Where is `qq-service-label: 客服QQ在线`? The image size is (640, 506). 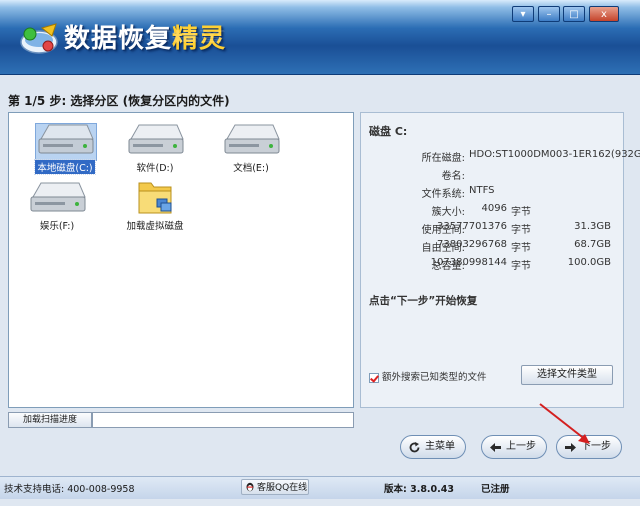 qq-service-label: 客服QQ在线 is located at coordinates (282, 488).